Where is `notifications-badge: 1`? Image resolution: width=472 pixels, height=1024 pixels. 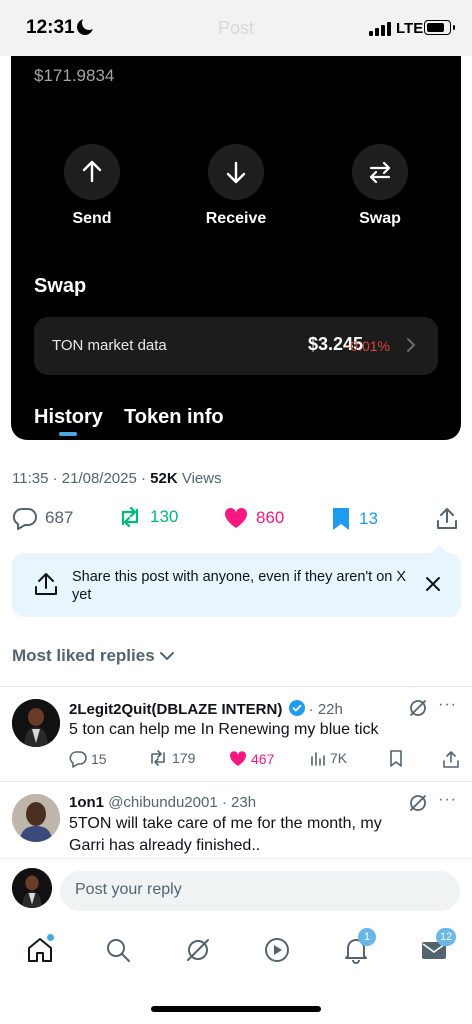 notifications-badge: 1 is located at coordinates (367, 937).